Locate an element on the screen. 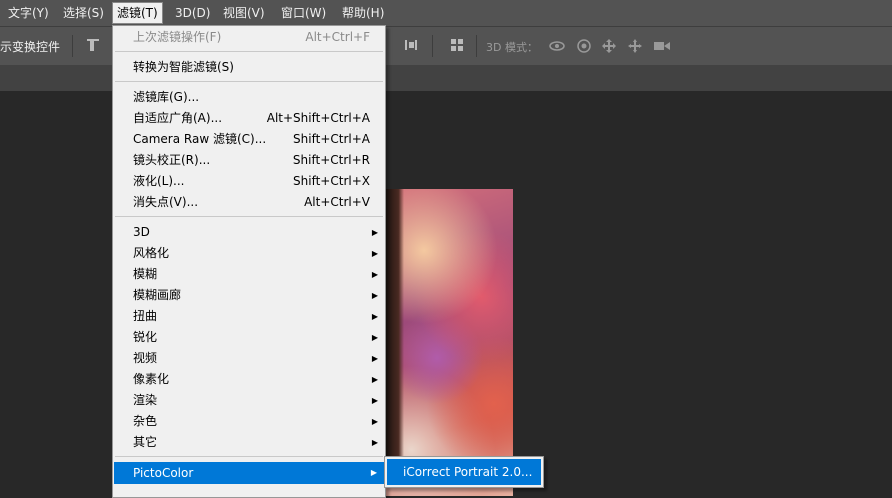 The height and width of the screenshot is (498, 892). align-top-icon is located at coordinates (93, 46).